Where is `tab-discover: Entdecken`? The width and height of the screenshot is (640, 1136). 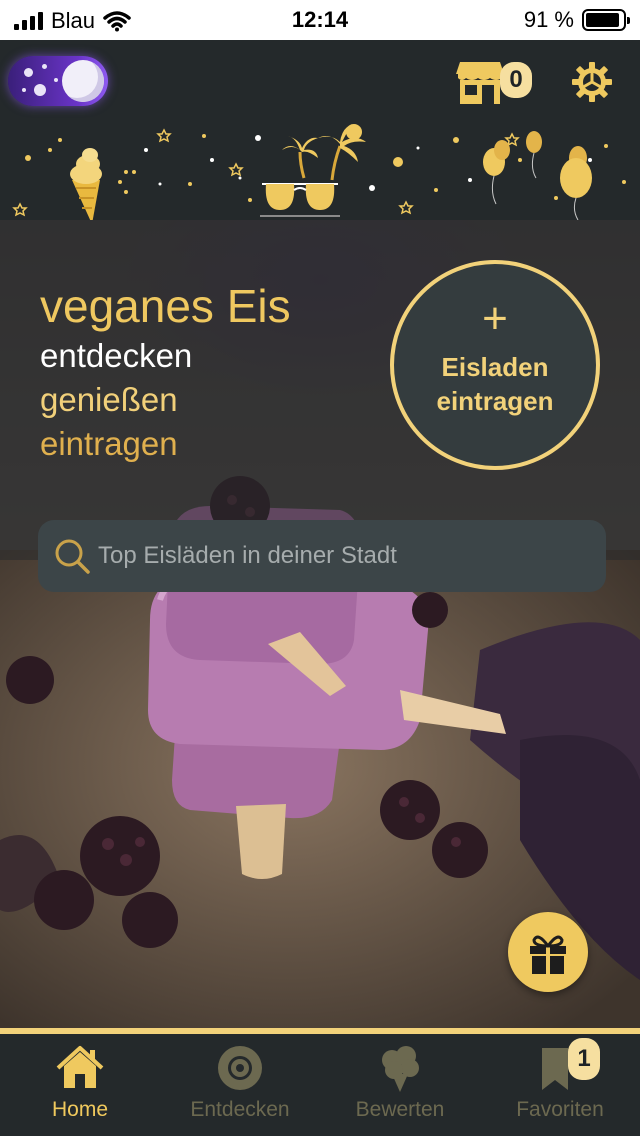 tab-discover: Entdecken is located at coordinates (240, 1085).